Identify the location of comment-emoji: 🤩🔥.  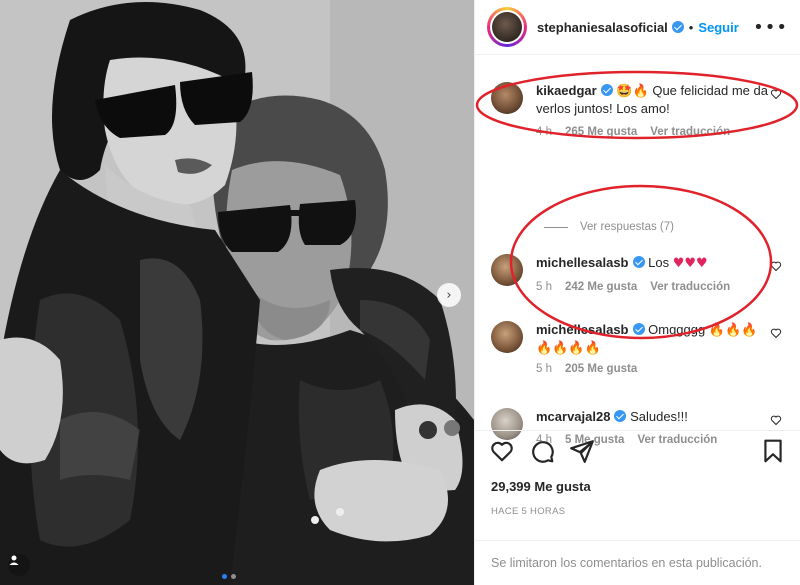
(632, 91).